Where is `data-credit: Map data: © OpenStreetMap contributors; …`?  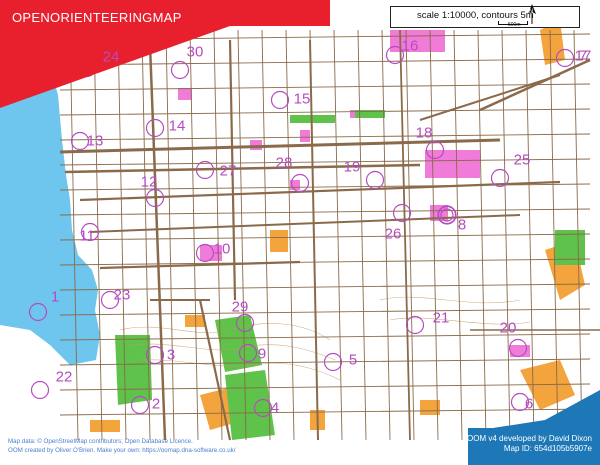 data-credit: Map data: © OpenStreetMap contributors; … is located at coordinates (100, 441).